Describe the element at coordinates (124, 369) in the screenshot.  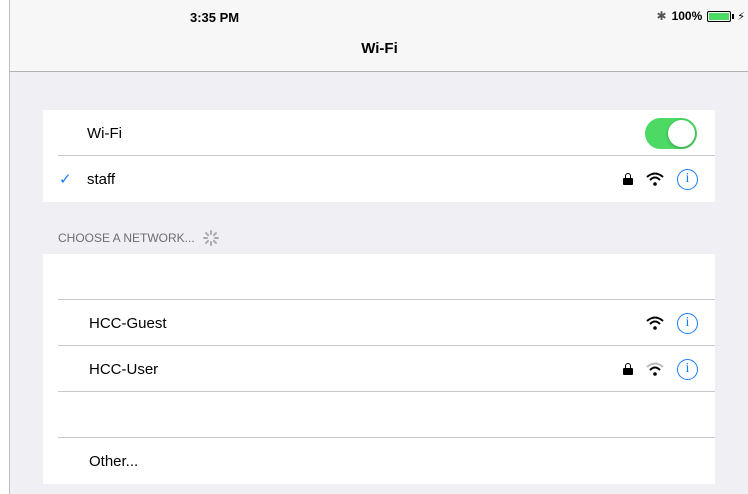
I see `network-name: HCC-User` at that location.